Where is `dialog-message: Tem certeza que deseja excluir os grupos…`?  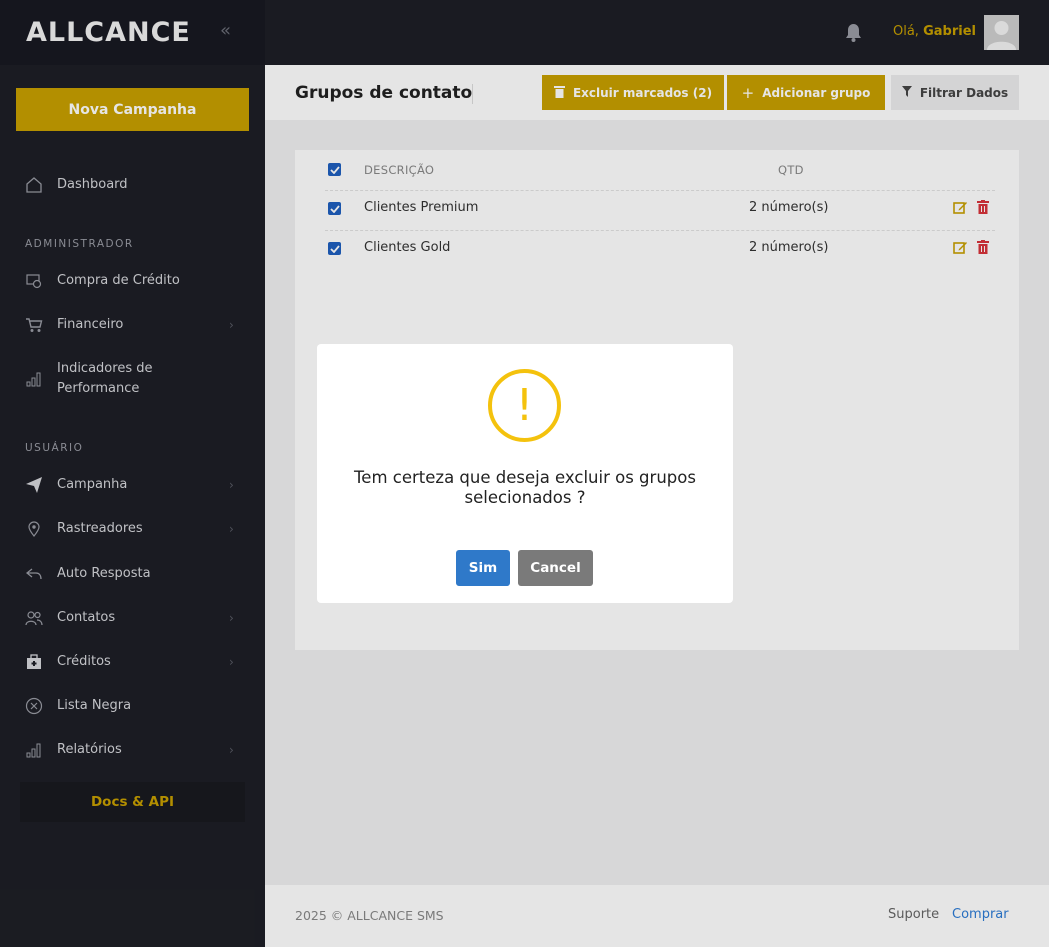 dialog-message: Tem certeza que deseja excluir os grupos… is located at coordinates (525, 487).